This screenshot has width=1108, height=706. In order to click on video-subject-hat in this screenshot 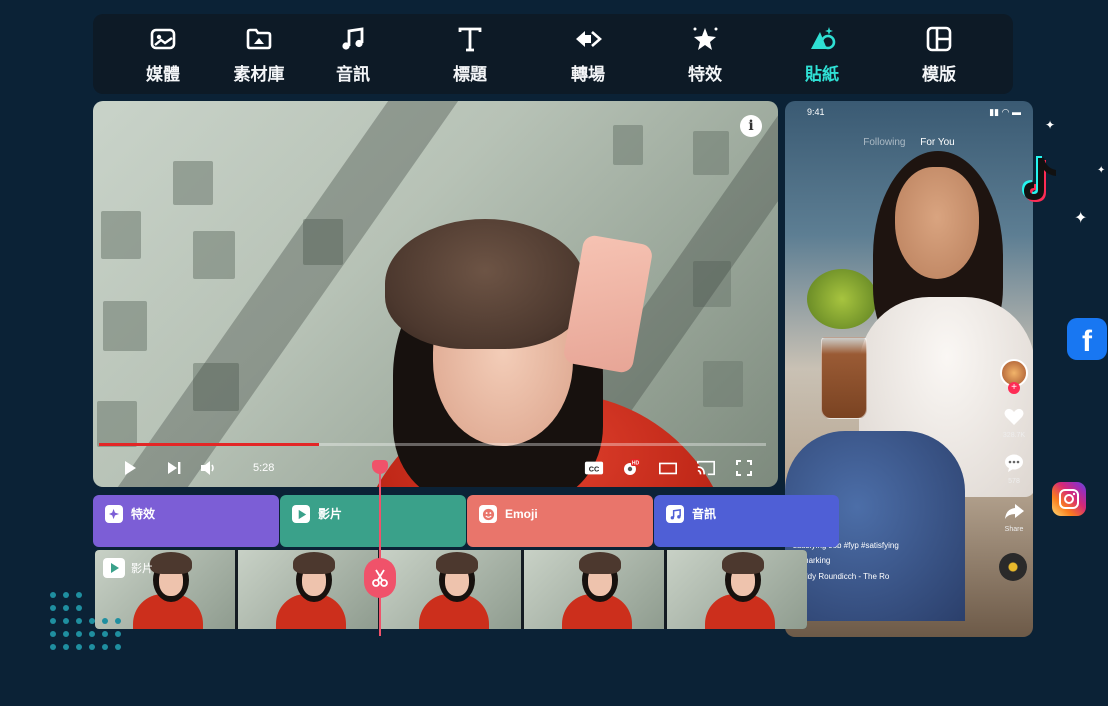, I will do `click(485, 284)`.